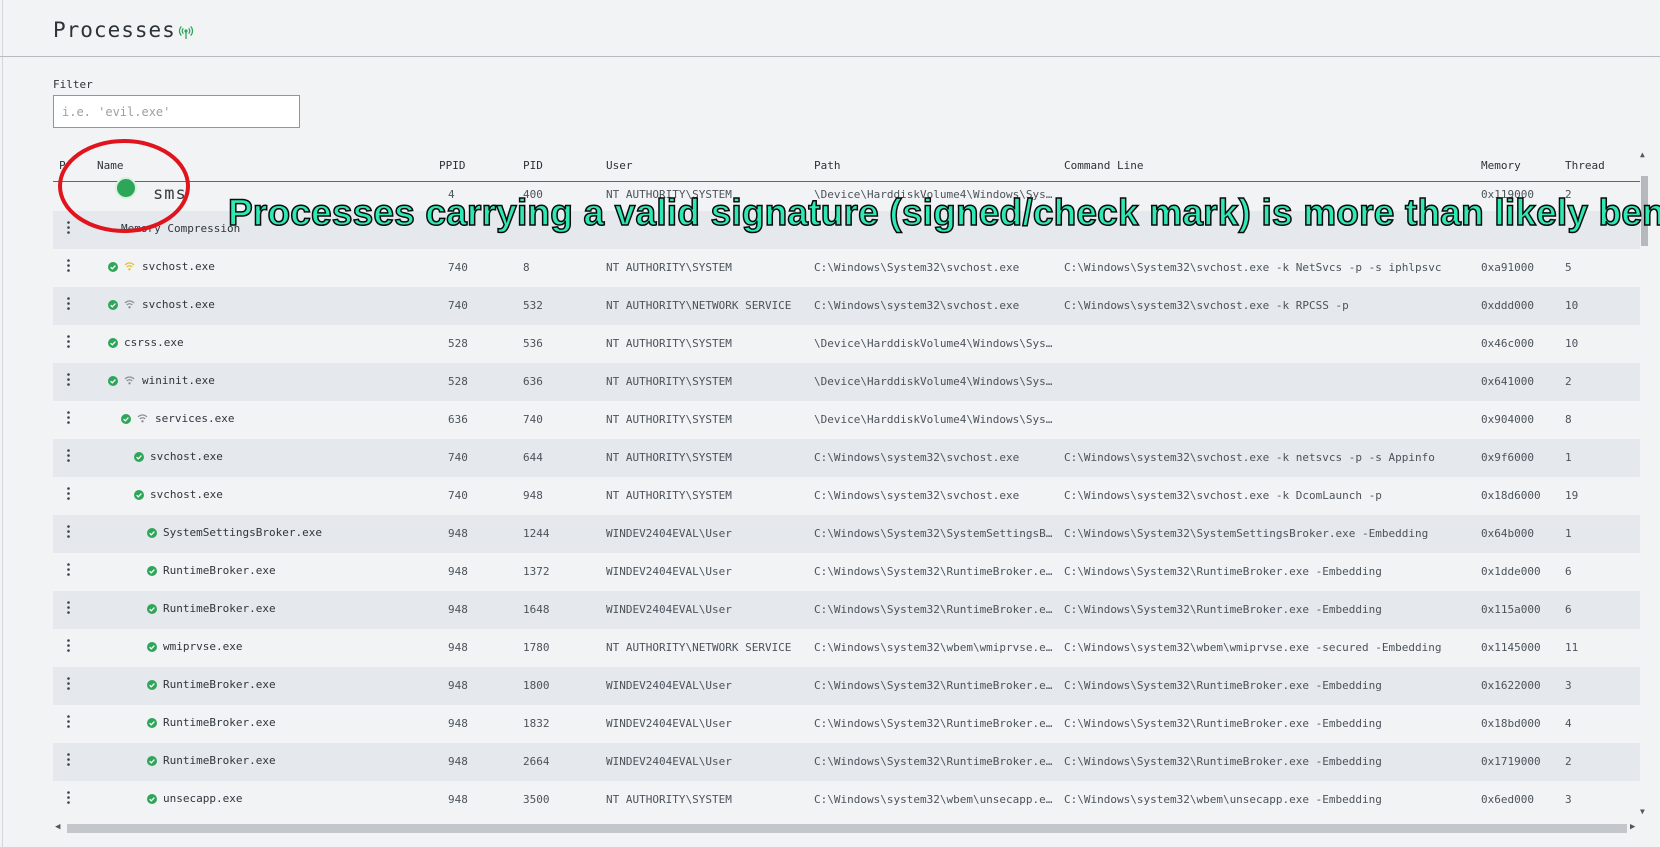 The width and height of the screenshot is (1660, 847). Describe the element at coordinates (178, 266) in the screenshot. I see `process-name-text: svchost.exe` at that location.